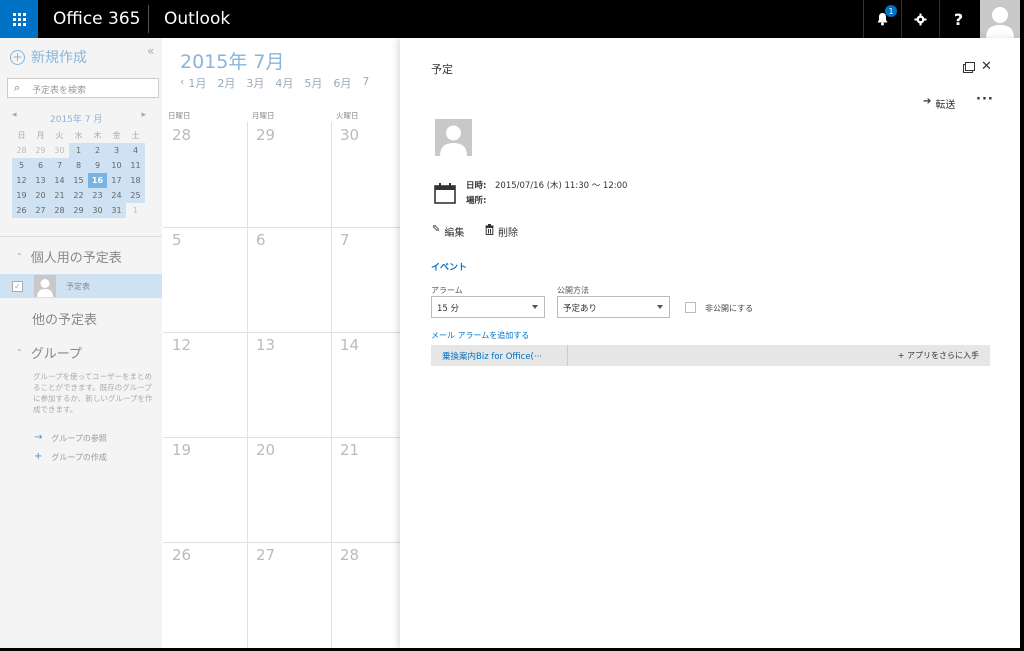 The image size is (1024, 651). What do you see at coordinates (97, 150) in the screenshot?
I see `mini-calendar-day: 2` at bounding box center [97, 150].